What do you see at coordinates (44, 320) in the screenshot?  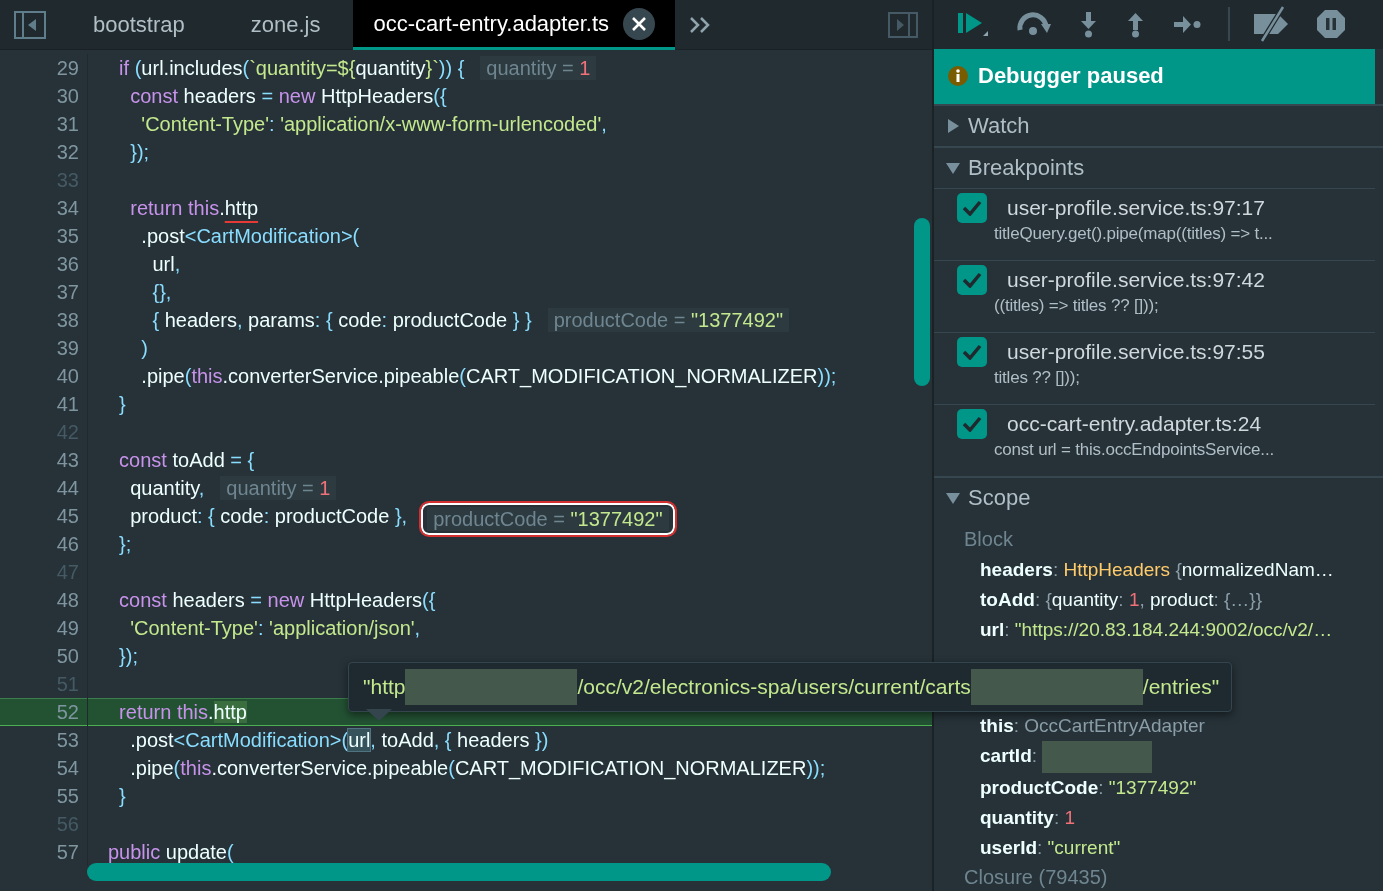 I see `line-number: 38` at bounding box center [44, 320].